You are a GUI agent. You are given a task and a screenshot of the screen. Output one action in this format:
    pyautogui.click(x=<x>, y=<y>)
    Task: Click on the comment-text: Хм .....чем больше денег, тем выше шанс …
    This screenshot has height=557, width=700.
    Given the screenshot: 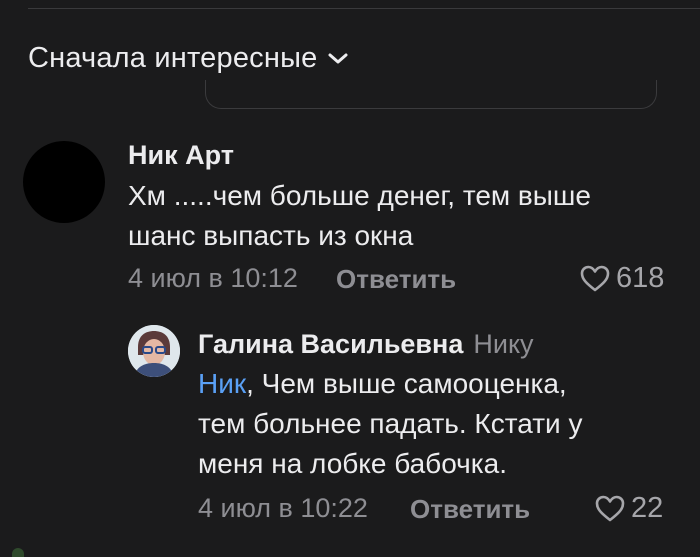 What is the action you would take?
    pyautogui.click(x=359, y=216)
    